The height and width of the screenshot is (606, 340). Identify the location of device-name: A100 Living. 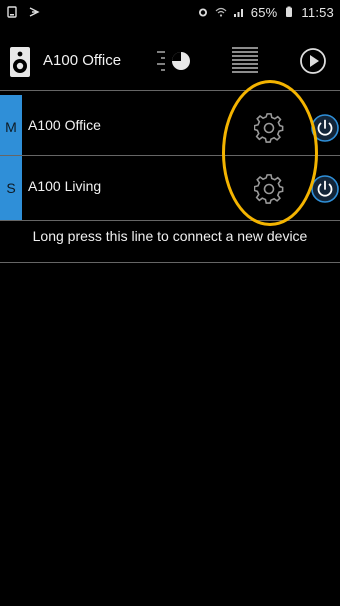
(65, 186).